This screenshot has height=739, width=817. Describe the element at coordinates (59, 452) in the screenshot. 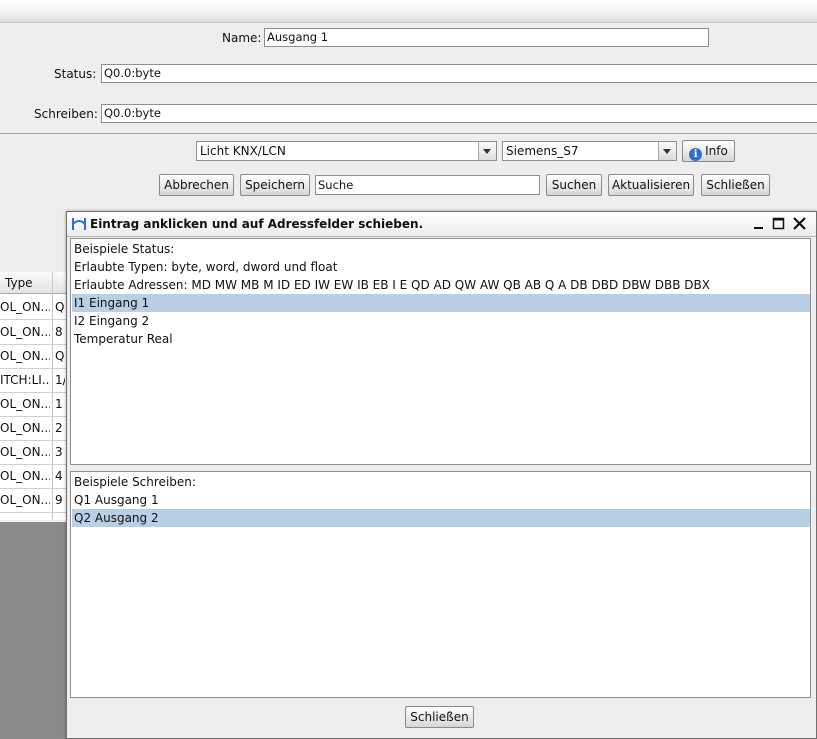

I see `cell-value: 3` at that location.